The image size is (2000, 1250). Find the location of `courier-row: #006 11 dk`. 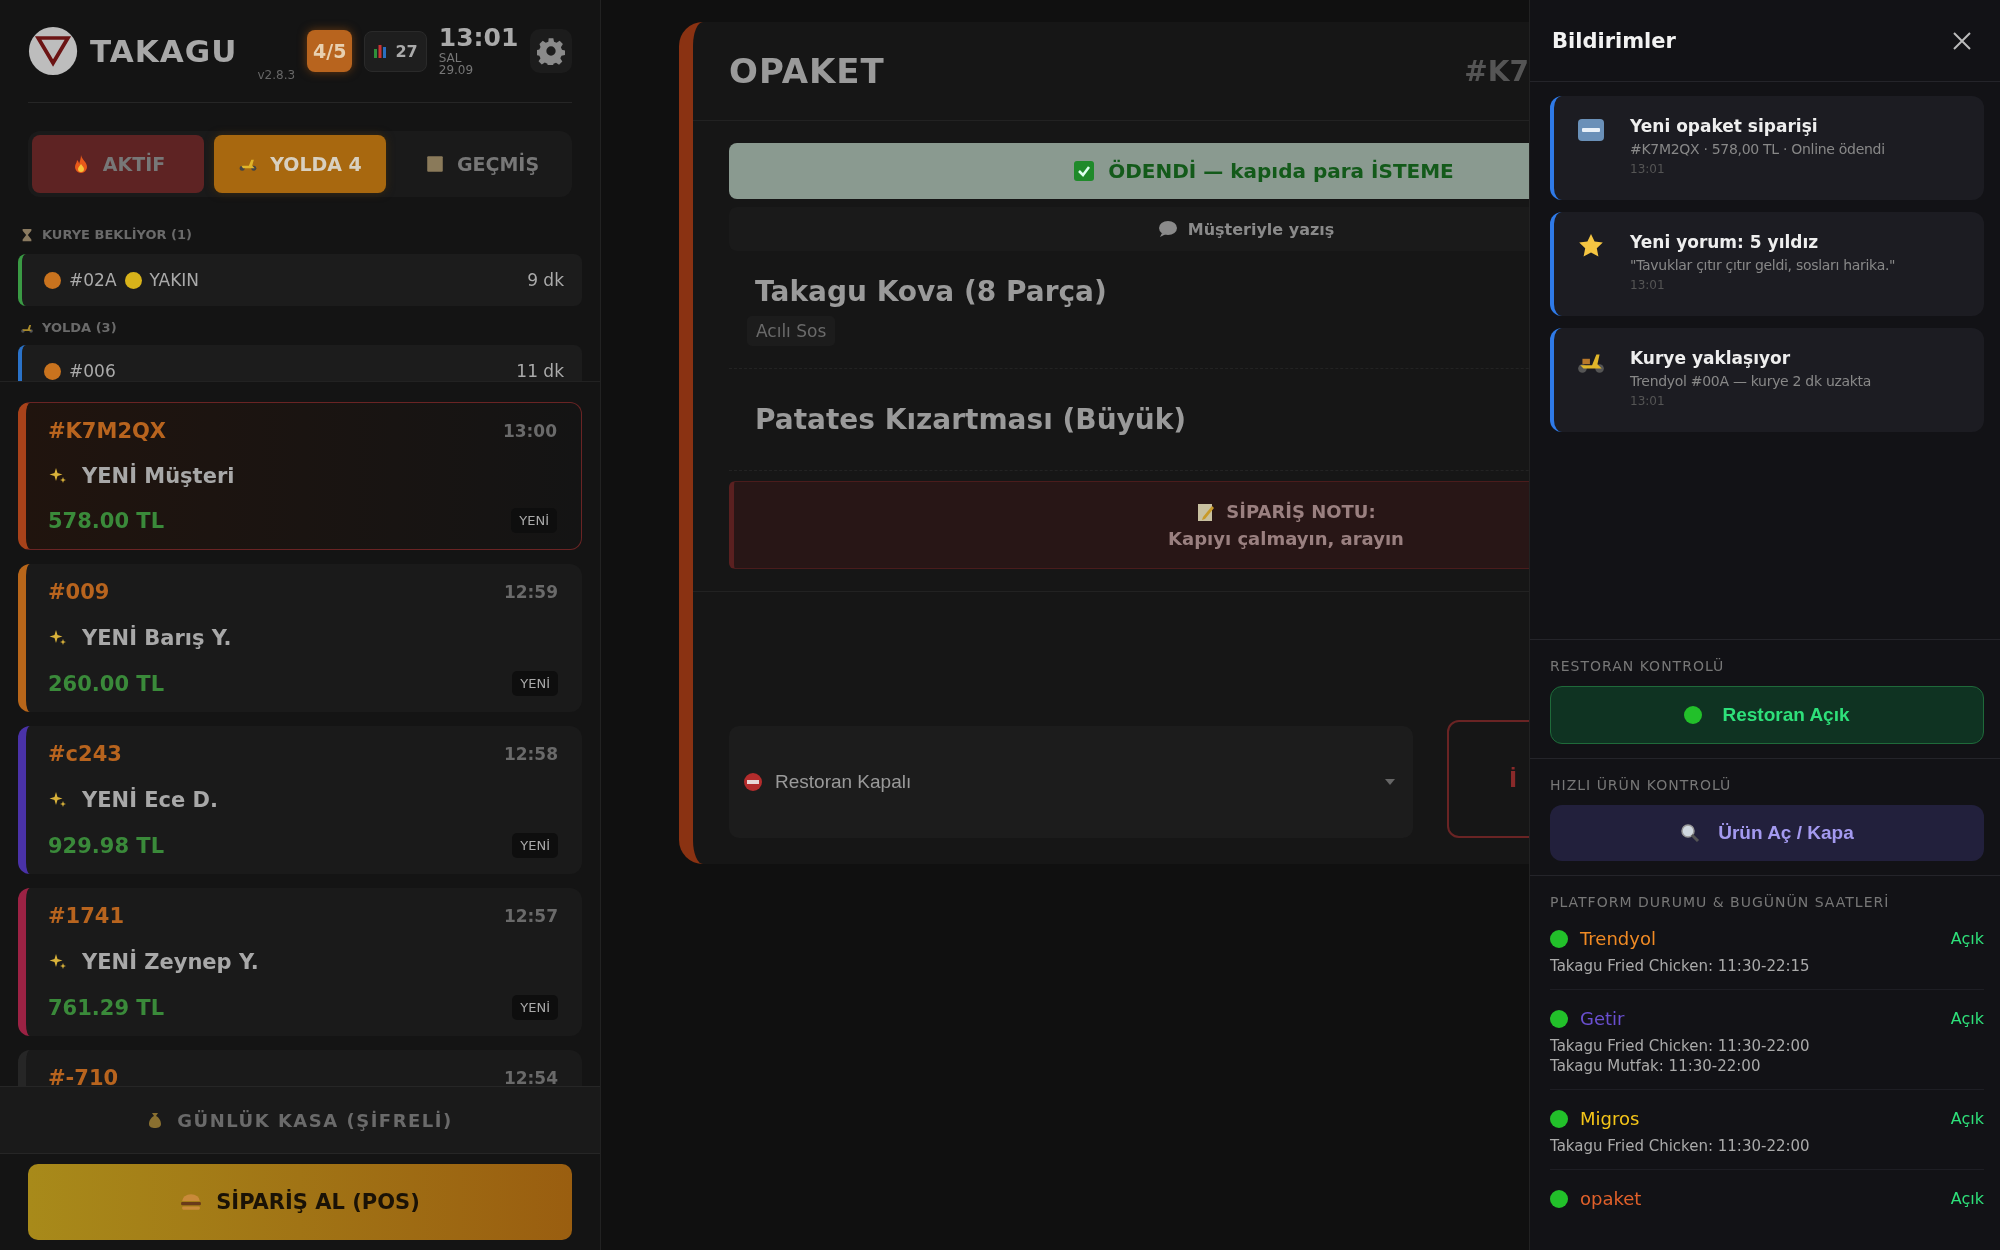

courier-row: #006 11 dk is located at coordinates (300, 363).